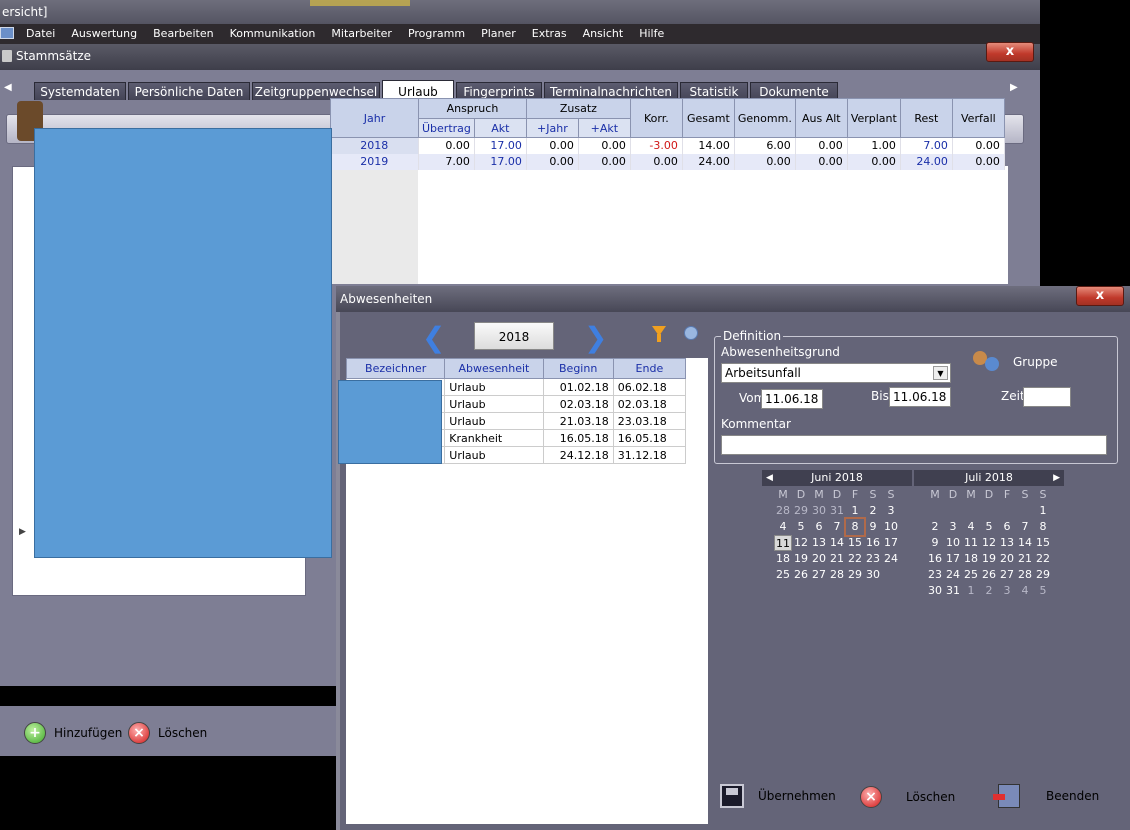  I want to click on calendar-day: 14, so click(1025, 543).